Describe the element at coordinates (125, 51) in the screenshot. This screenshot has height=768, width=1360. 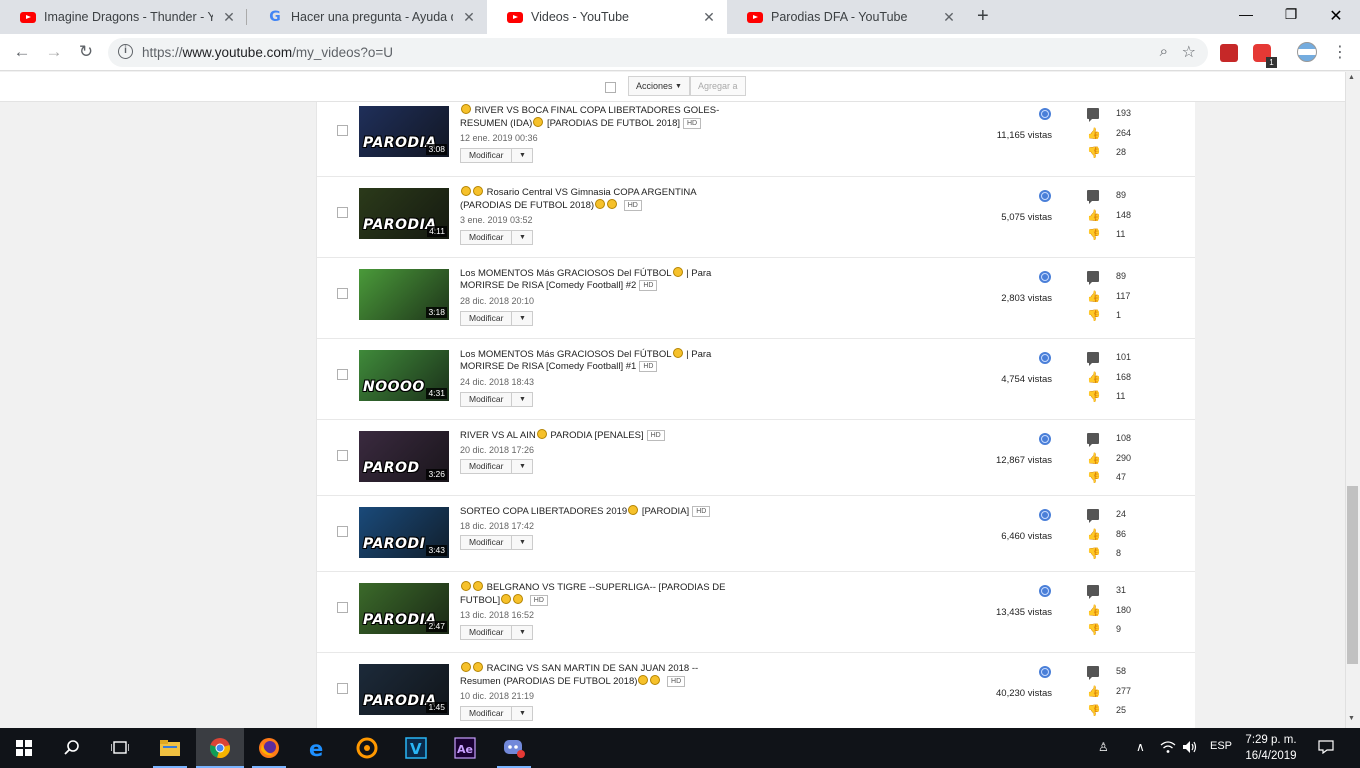
I see `info-icon: i` at that location.